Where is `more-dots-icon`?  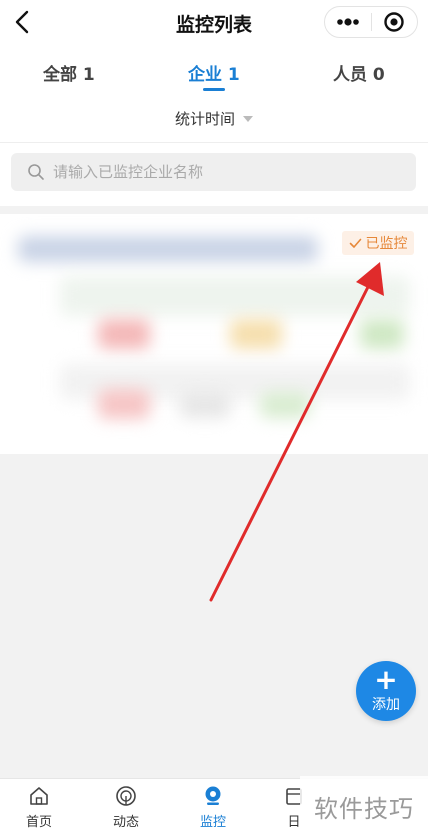
more-dots-icon is located at coordinates (347, 22).